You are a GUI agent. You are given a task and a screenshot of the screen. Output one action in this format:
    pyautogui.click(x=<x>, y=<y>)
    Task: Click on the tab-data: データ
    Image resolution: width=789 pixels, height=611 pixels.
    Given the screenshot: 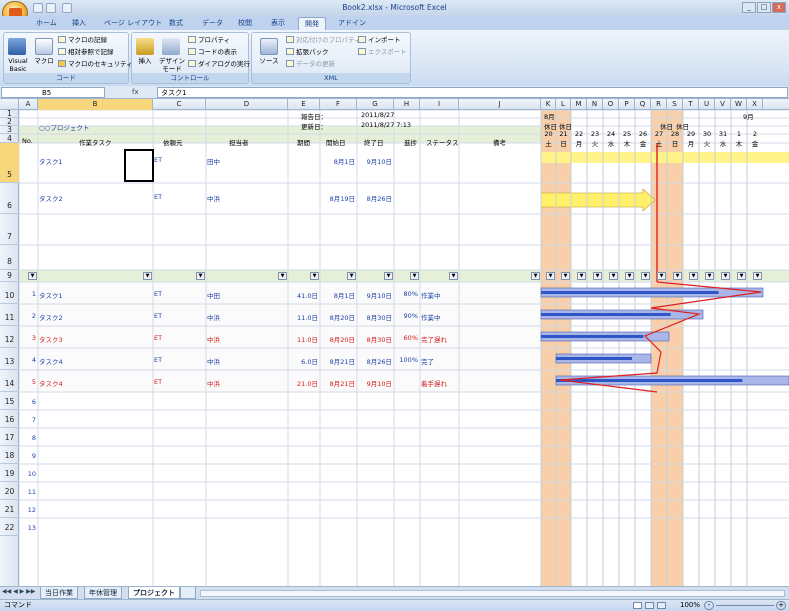 What is the action you would take?
    pyautogui.click(x=212, y=23)
    